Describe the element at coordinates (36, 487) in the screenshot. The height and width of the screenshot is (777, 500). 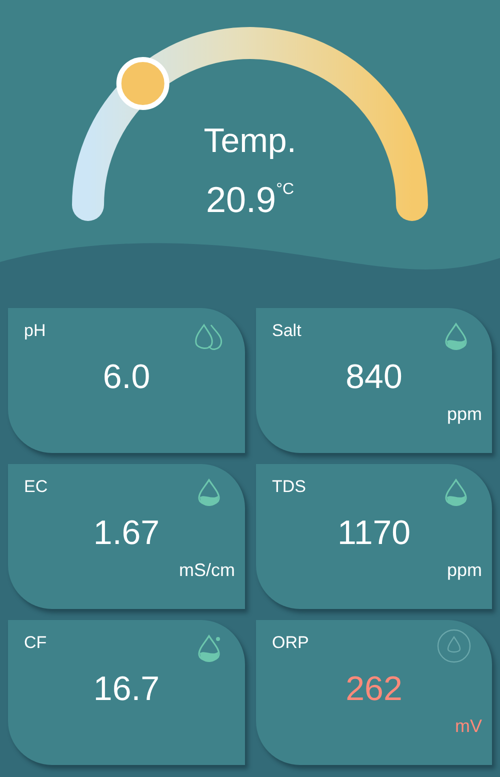
I see `reading-label: EC` at that location.